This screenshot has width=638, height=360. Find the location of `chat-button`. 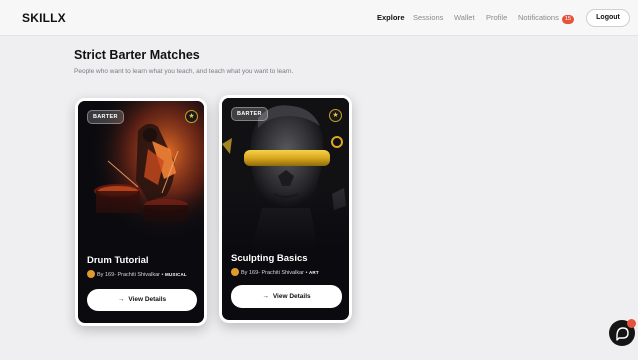

chat-button is located at coordinates (622, 332).